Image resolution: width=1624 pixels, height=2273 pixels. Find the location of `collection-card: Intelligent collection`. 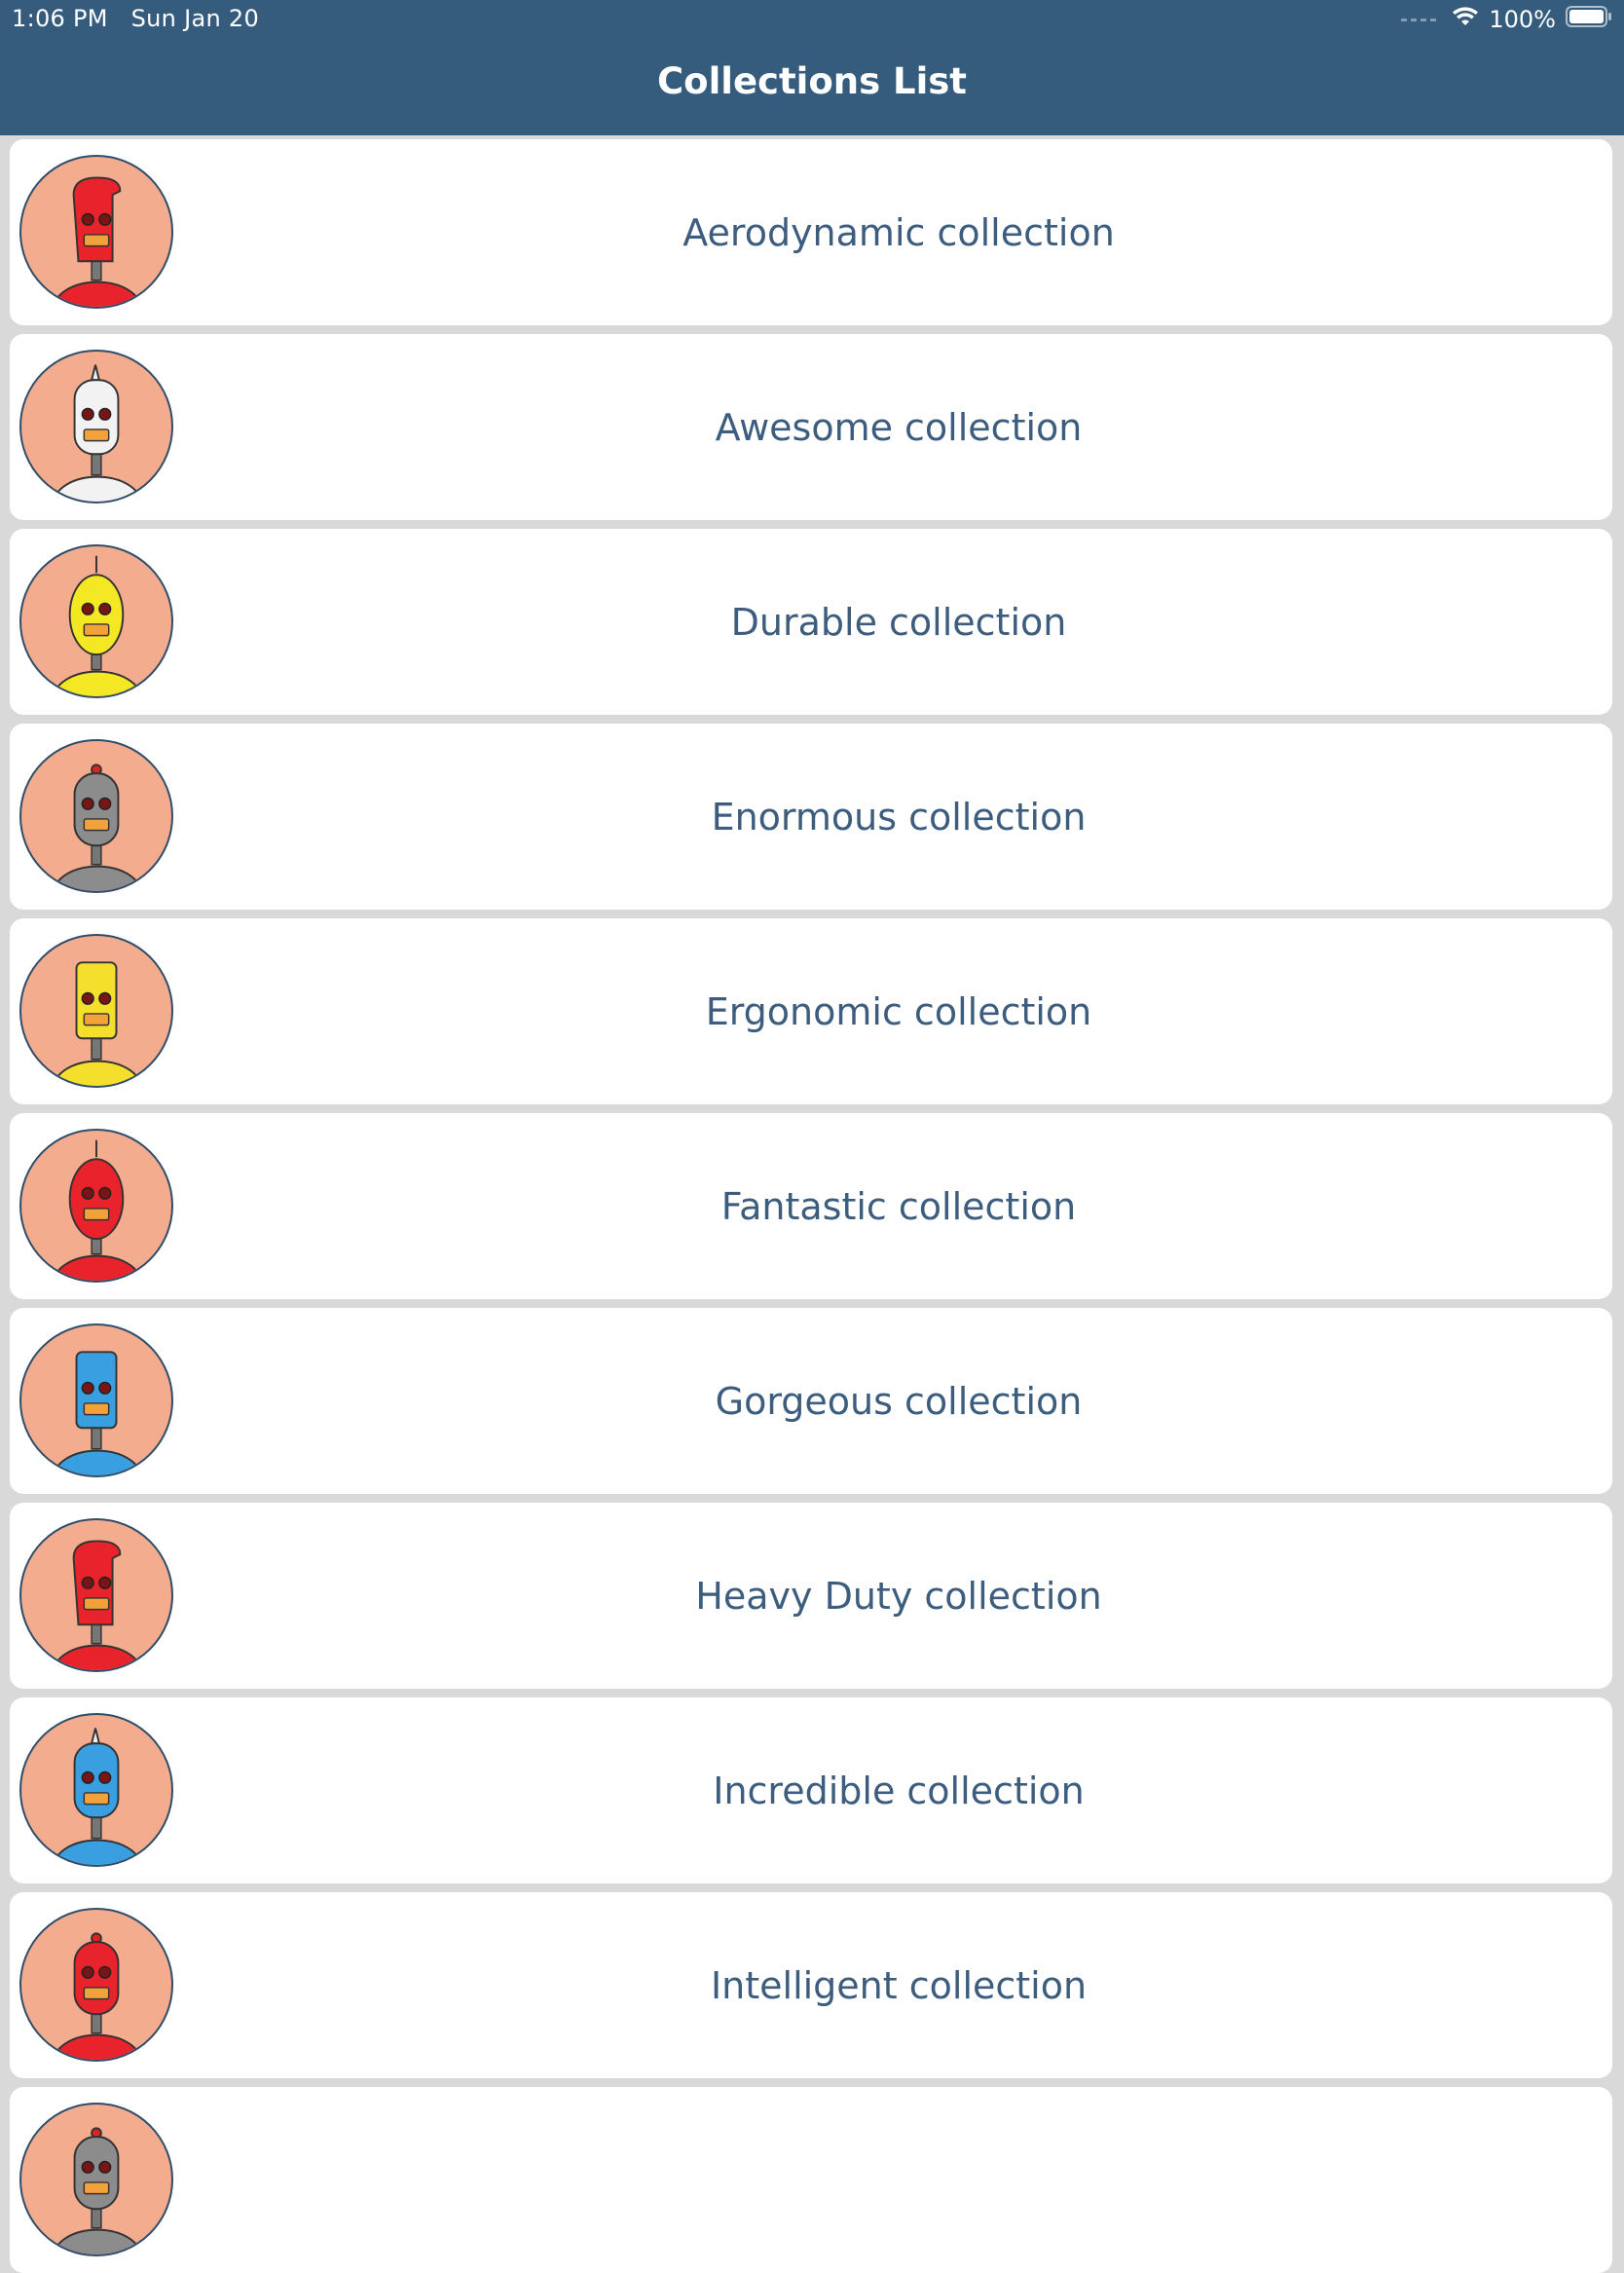

collection-card: Intelligent collection is located at coordinates (811, 1985).